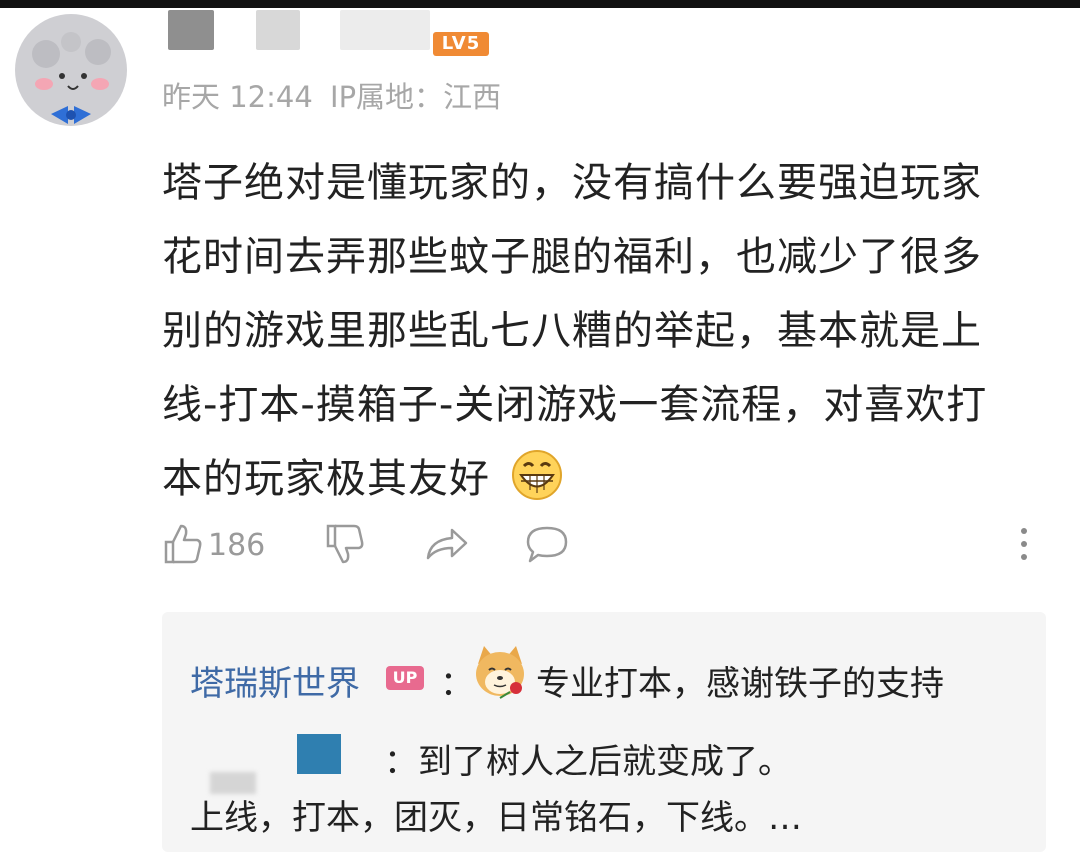  I want to click on thumbs-up-icon, so click(183, 544).